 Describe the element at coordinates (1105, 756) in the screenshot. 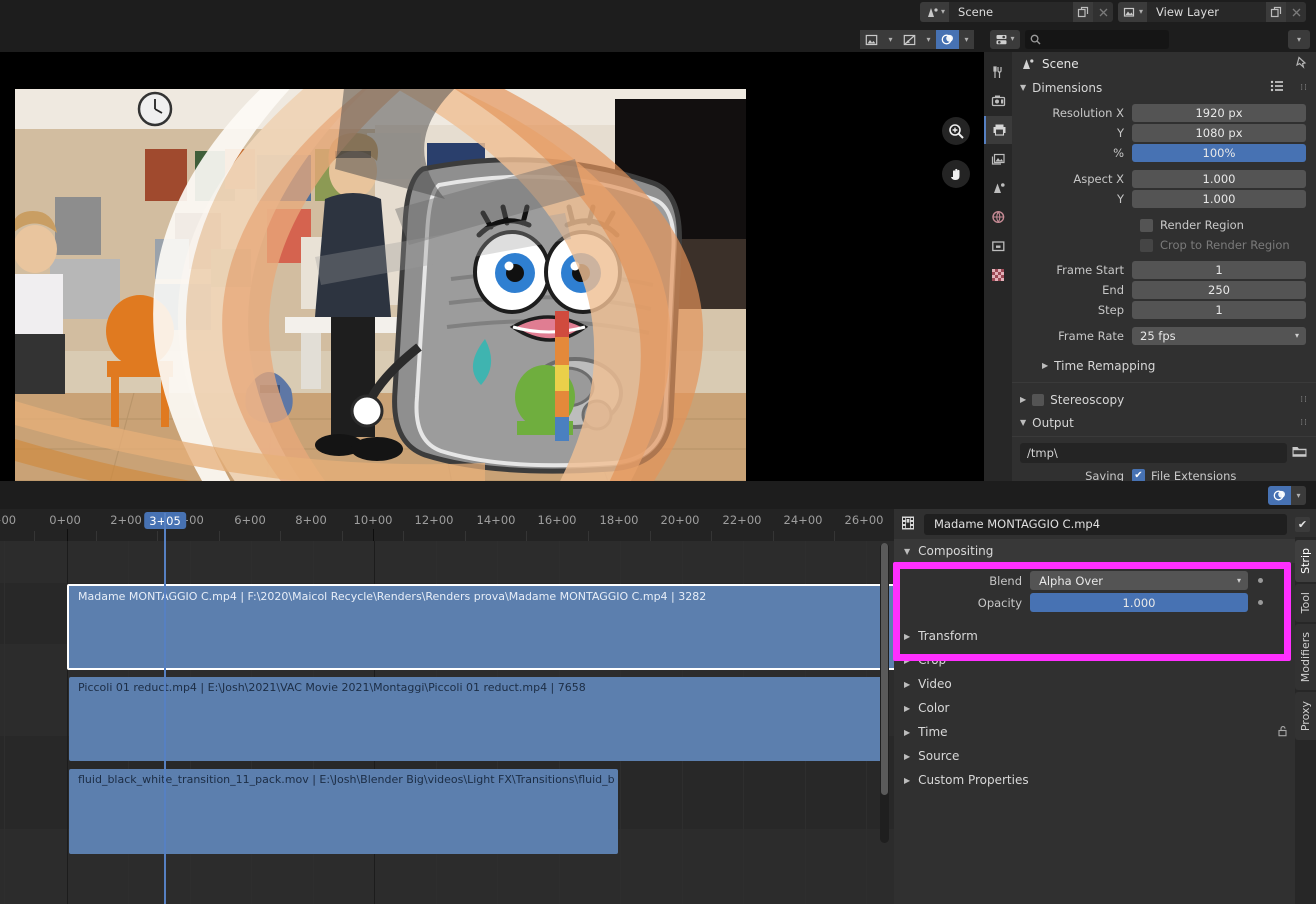

I see `source-panel-header: ▶ Source ⁞⁞` at that location.